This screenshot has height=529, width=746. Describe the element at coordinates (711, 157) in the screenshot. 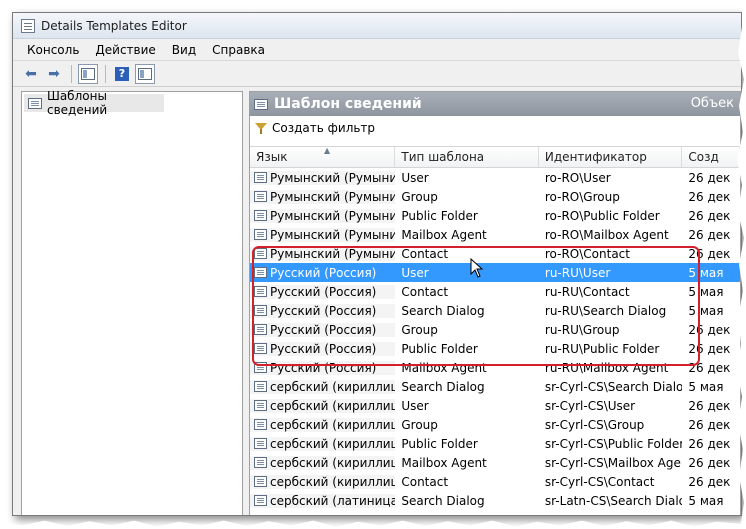

I see `column-header-created: Созд` at that location.